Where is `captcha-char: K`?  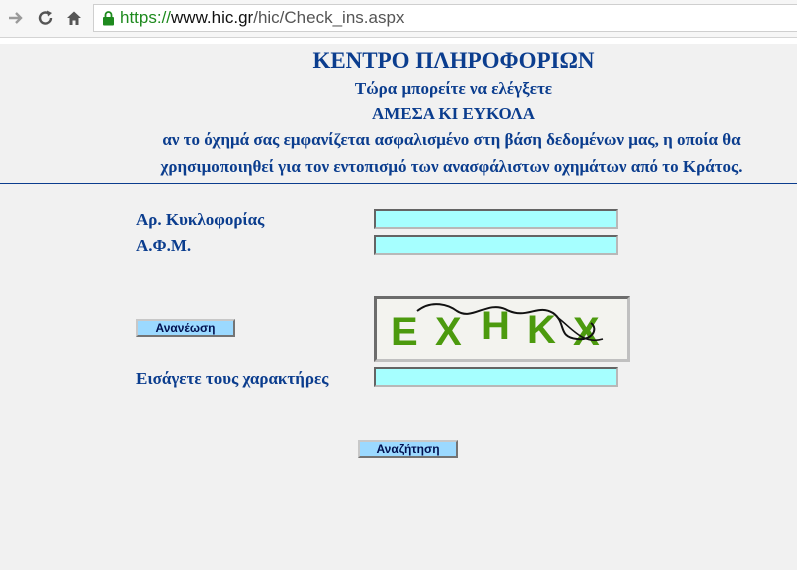
captcha-char: K is located at coordinates (541, 330).